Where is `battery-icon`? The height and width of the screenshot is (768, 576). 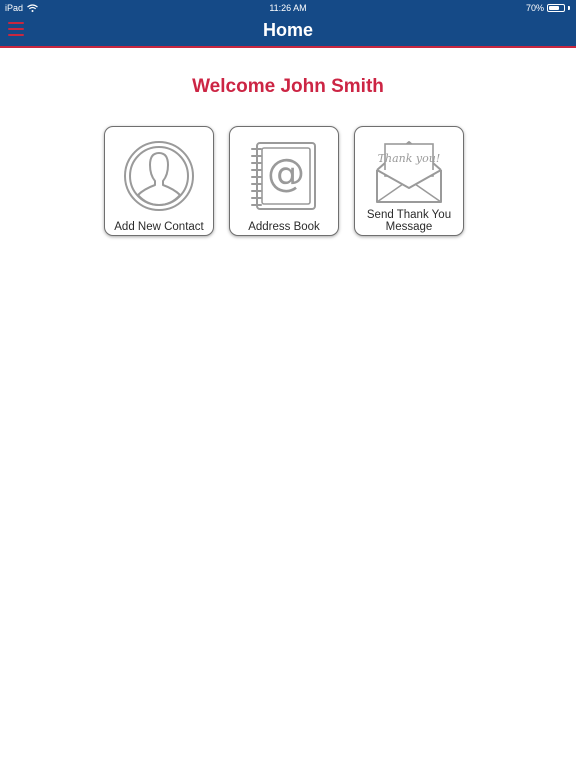
battery-icon is located at coordinates (556, 8).